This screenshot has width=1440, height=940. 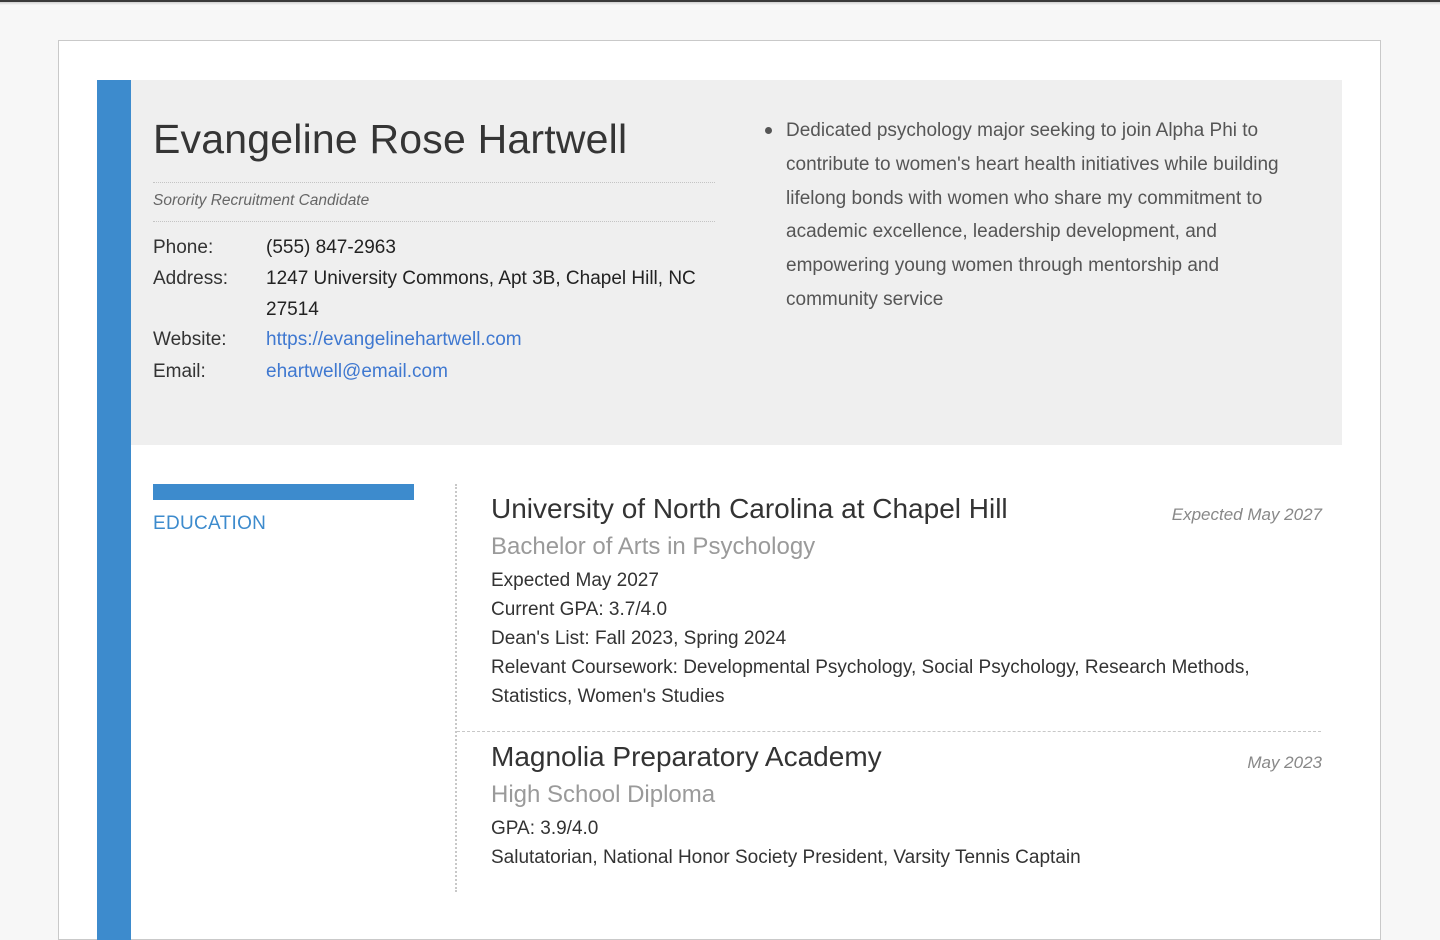 I want to click on section-vertical-divider, so click(x=456, y=688).